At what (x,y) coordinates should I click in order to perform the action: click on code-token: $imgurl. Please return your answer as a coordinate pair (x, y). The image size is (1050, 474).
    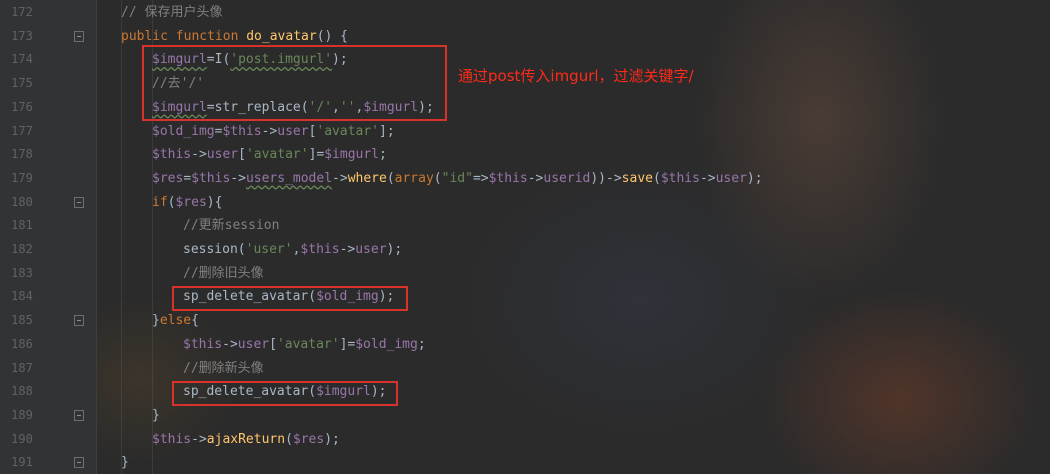
    Looking at the image, I should click on (352, 155).